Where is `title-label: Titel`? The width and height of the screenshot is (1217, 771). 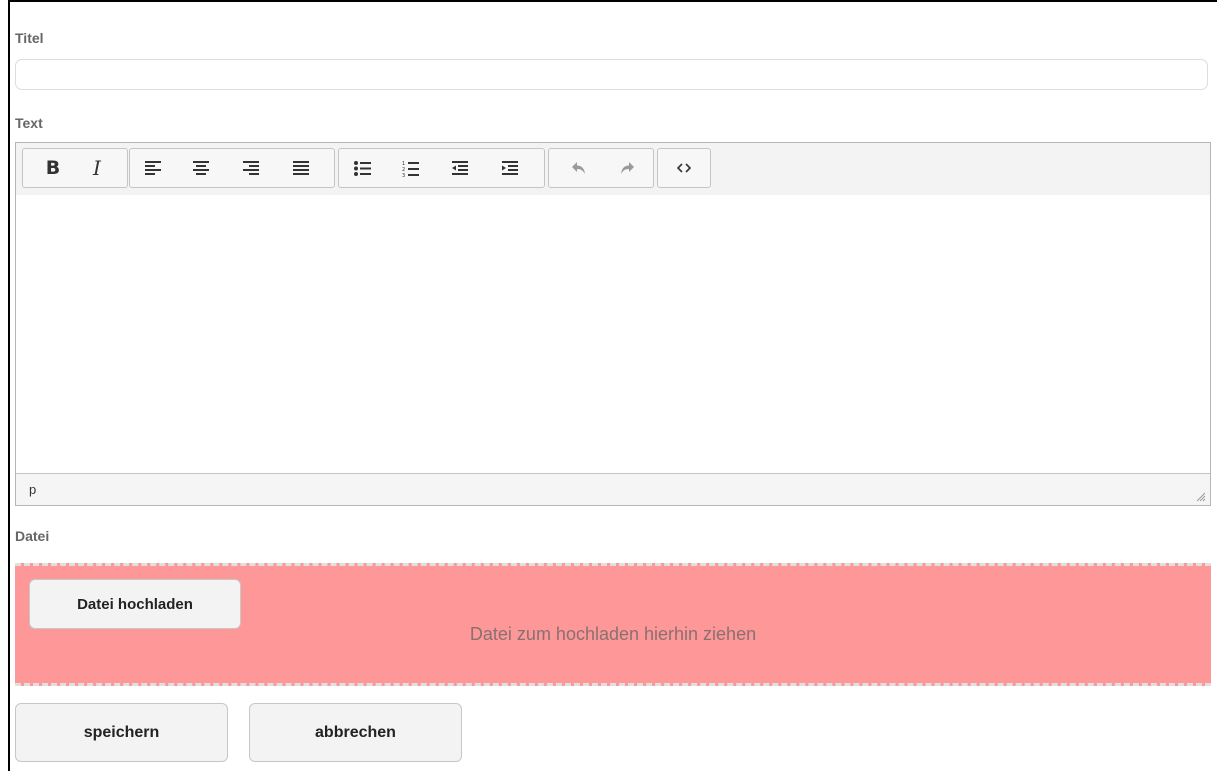
title-label: Titel is located at coordinates (29, 38).